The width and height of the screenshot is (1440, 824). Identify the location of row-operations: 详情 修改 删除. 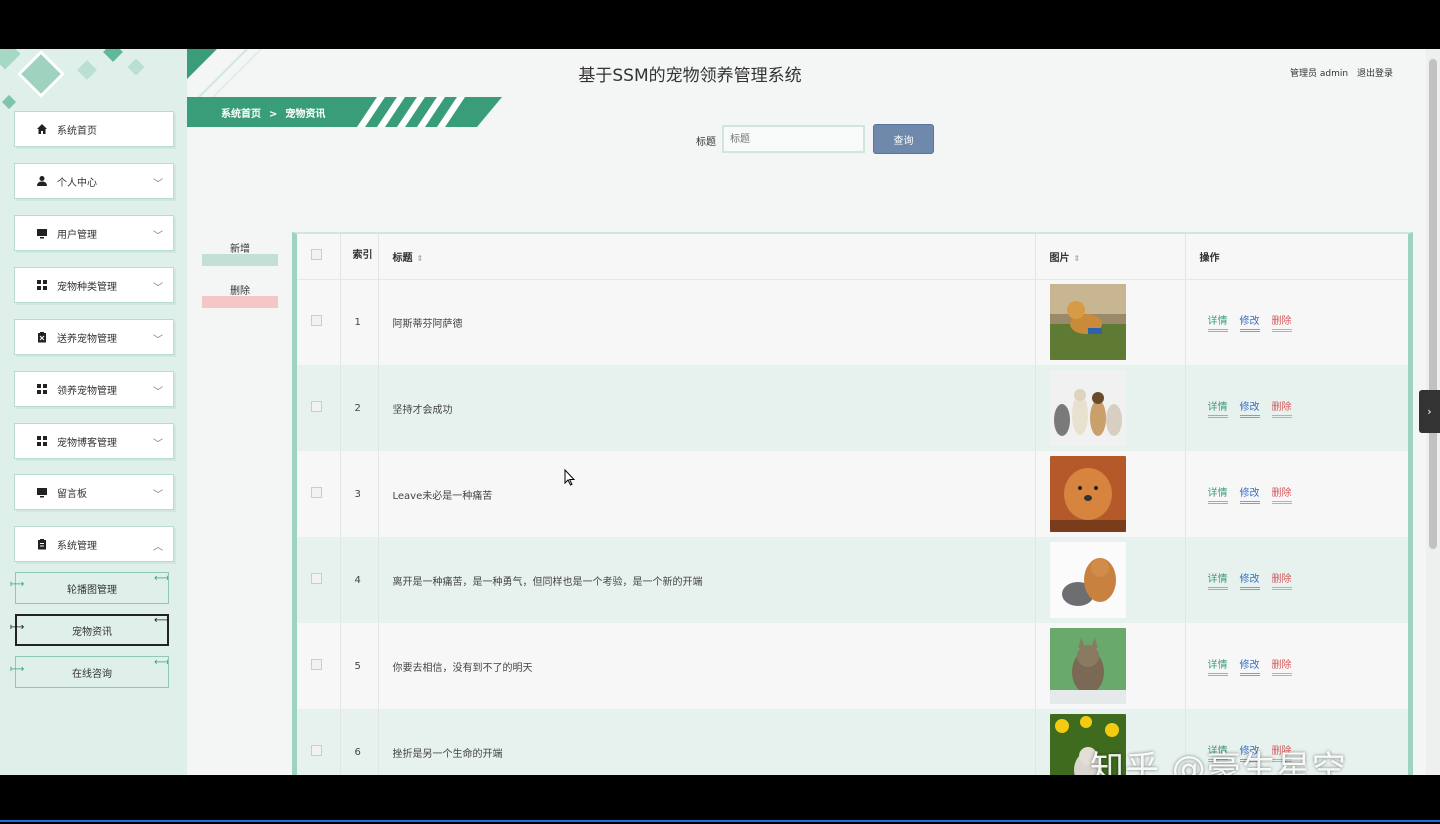
(1296, 666).